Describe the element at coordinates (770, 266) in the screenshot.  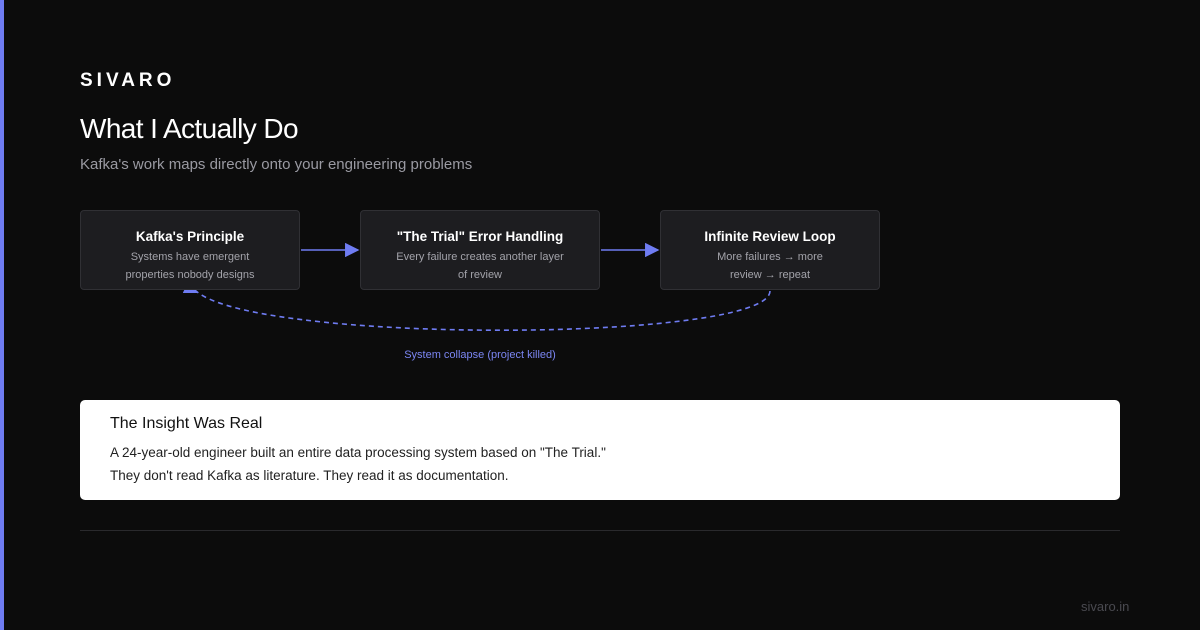
I see `node-description: More failures → more review → repeat` at that location.